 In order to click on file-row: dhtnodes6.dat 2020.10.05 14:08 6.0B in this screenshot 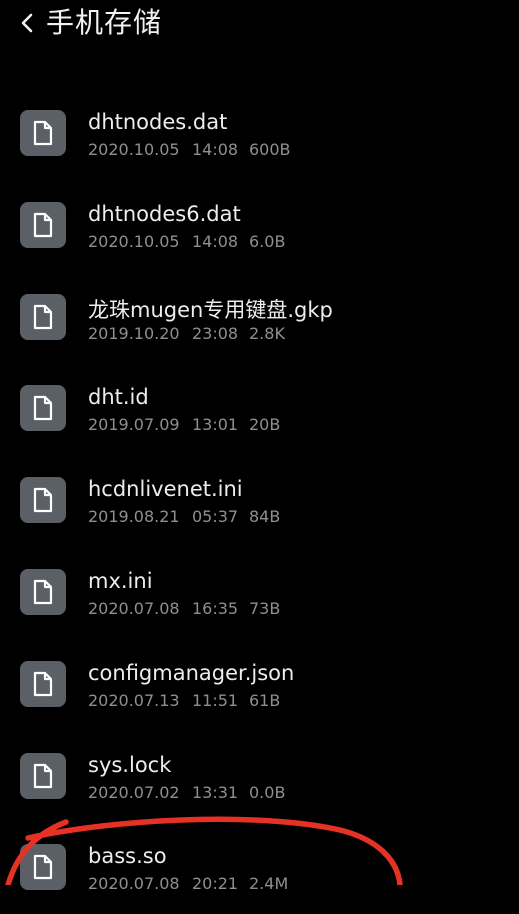, I will do `click(259, 226)`.